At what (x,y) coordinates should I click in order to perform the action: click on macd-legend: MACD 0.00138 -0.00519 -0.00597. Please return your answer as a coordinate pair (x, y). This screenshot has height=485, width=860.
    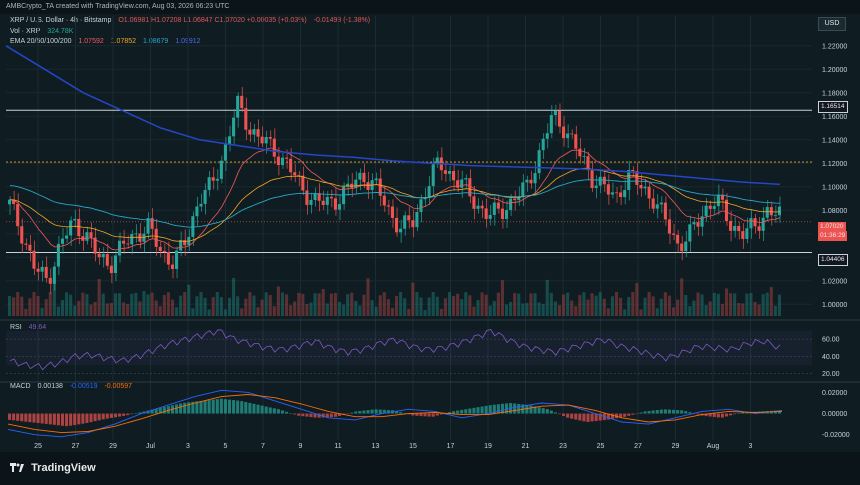
    Looking at the image, I should click on (73, 386).